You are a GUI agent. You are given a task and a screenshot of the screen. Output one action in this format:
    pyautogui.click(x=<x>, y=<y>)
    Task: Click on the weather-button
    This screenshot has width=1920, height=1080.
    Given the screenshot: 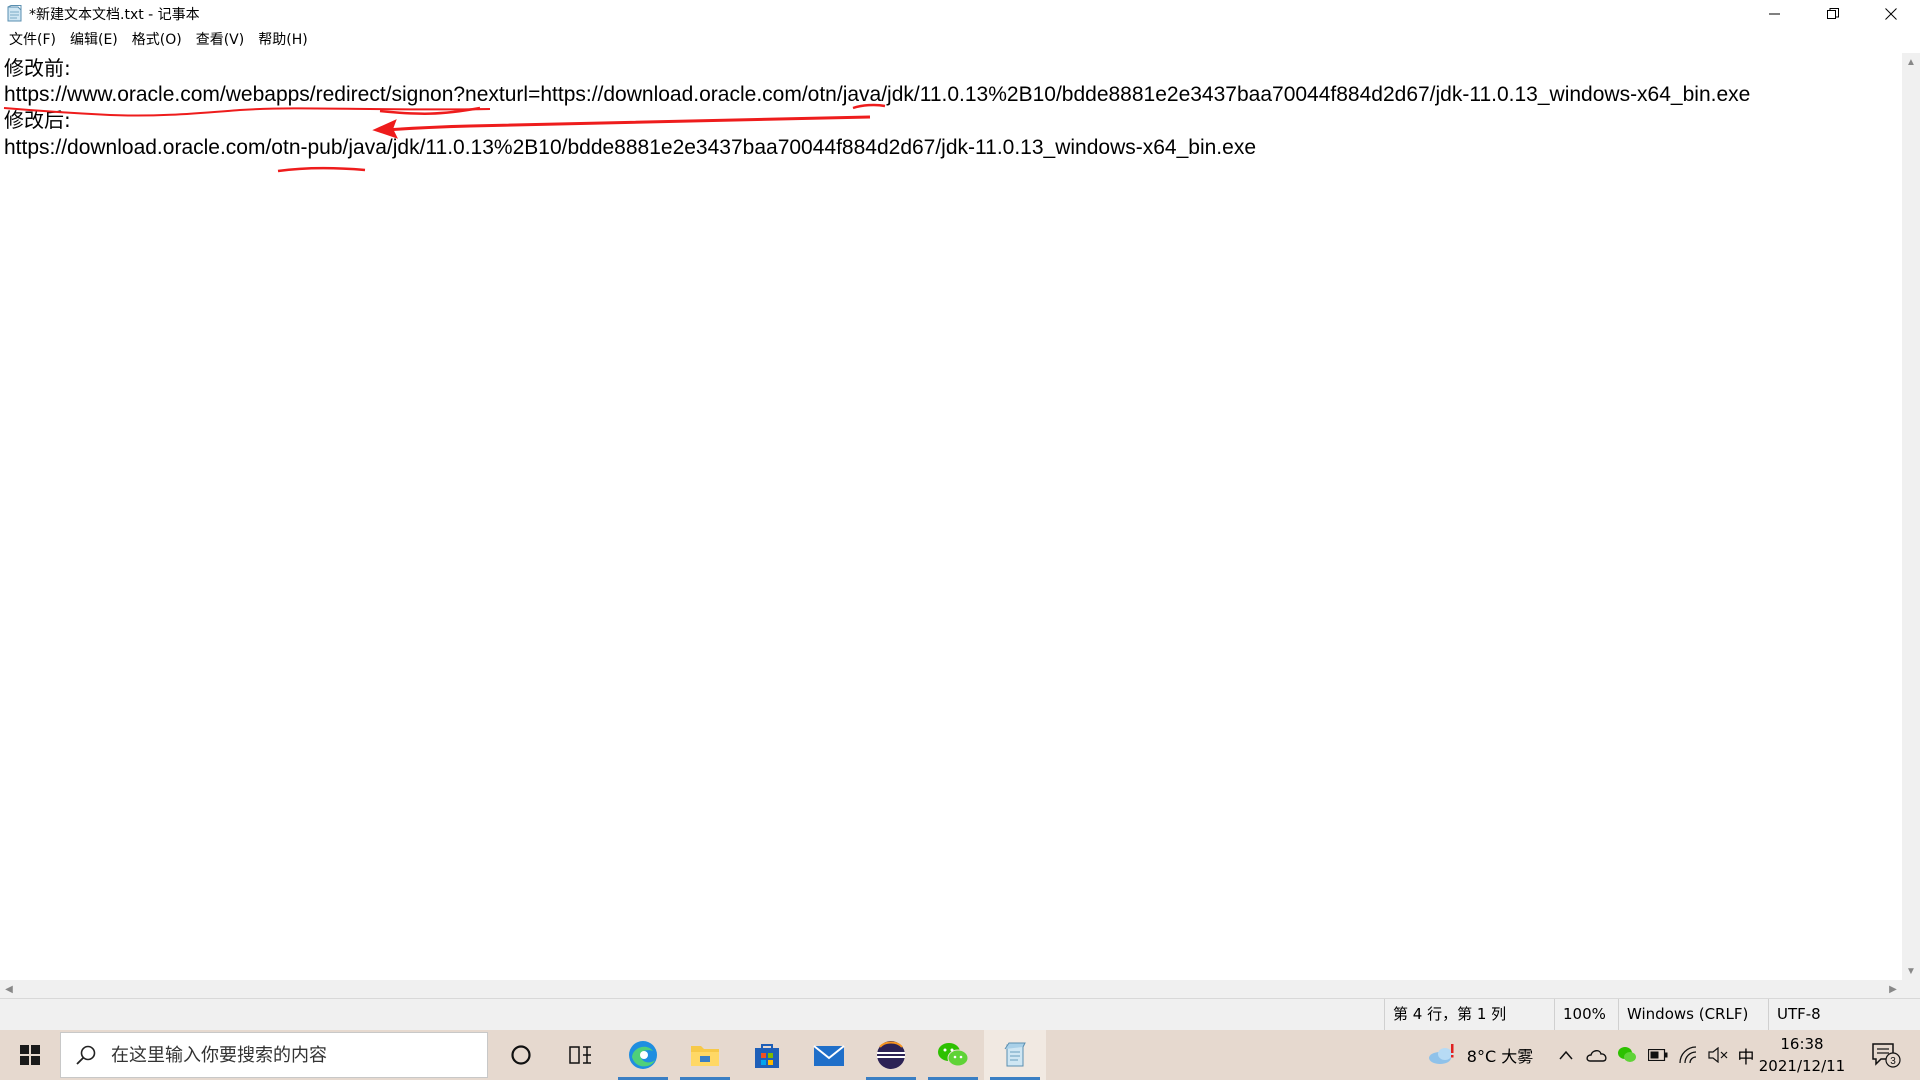 What is the action you would take?
    pyautogui.click(x=1442, y=1055)
    